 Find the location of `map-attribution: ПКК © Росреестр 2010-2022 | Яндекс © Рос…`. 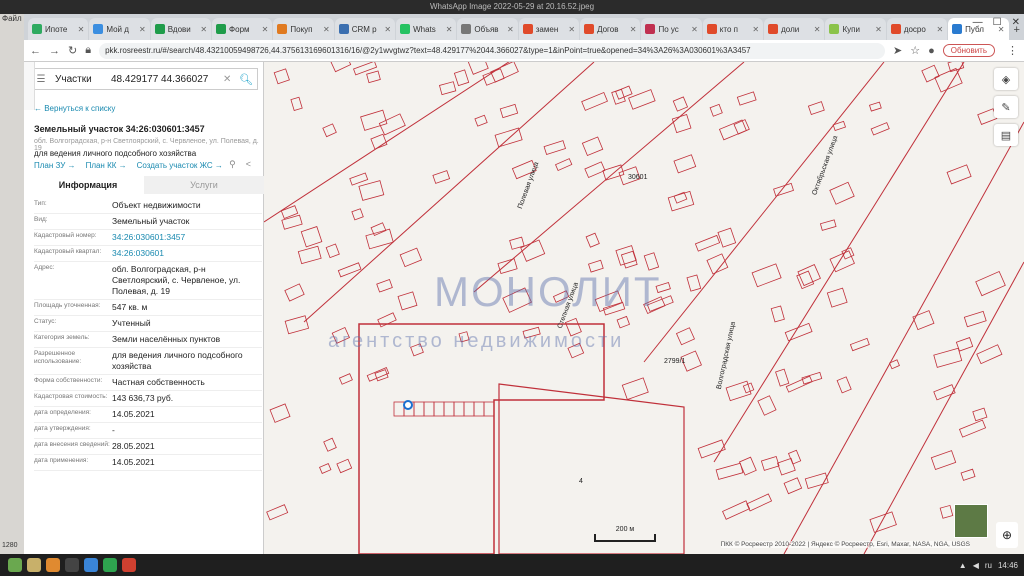

map-attribution: ПКК © Росреестр 2010-2022 | Яндекс © Рос… is located at coordinates (845, 544).